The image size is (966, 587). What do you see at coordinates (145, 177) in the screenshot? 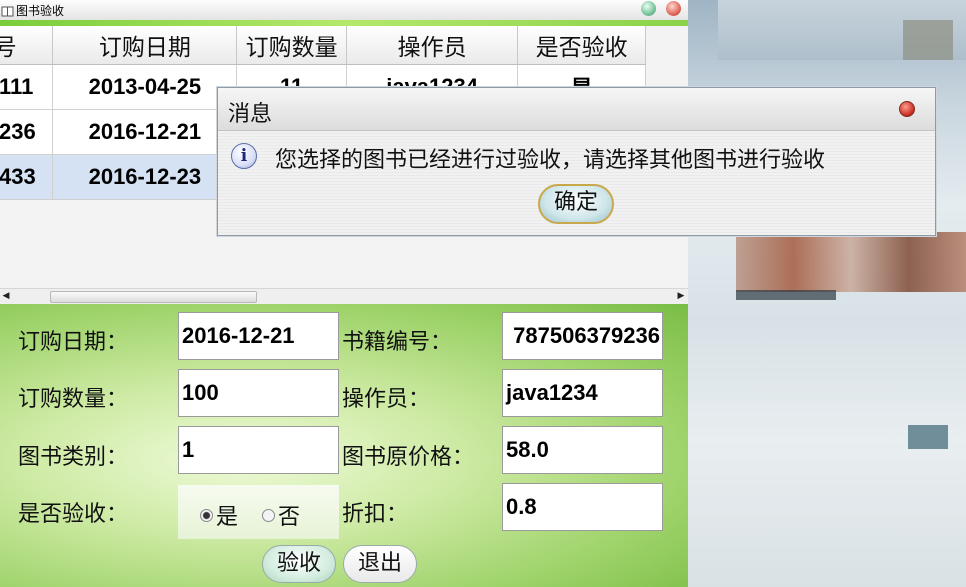
I see `cell-order-date: 2016-12-23` at bounding box center [145, 177].